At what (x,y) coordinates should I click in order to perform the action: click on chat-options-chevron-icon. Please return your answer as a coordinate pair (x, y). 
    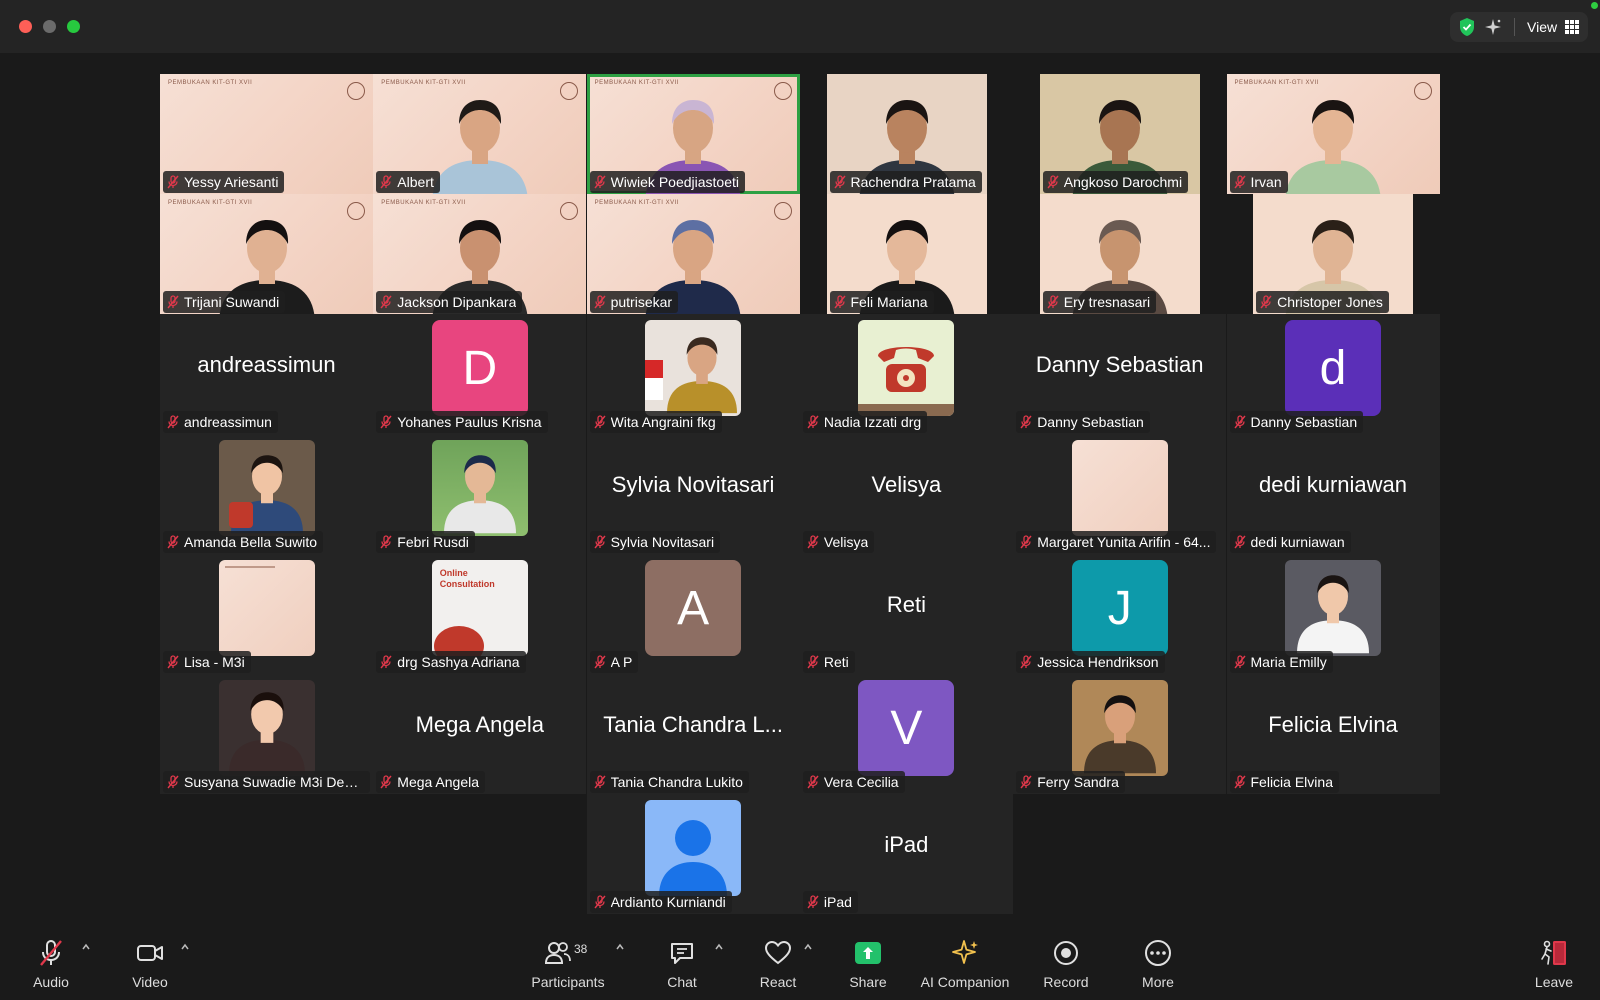
    Looking at the image, I should click on (719, 947).